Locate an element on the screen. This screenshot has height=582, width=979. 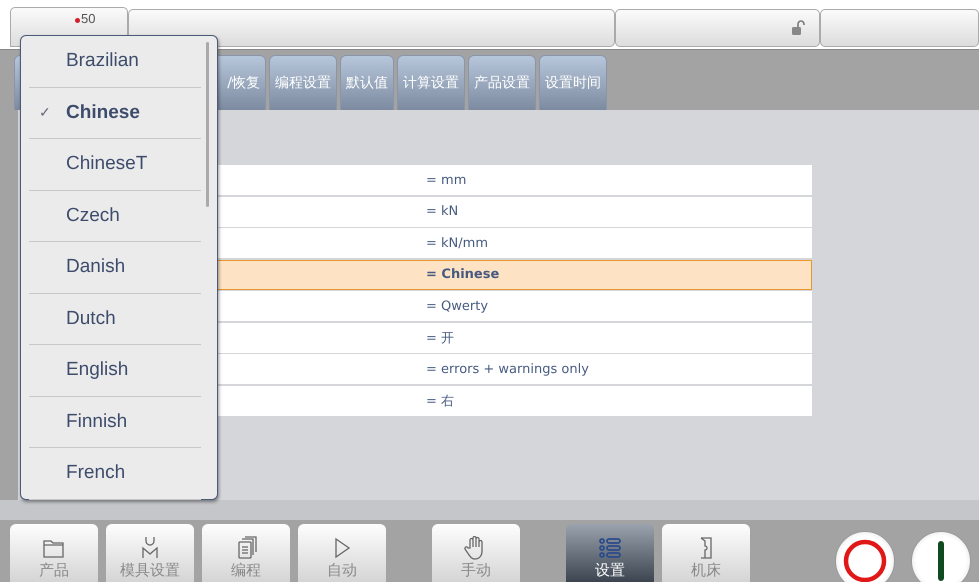
start-button is located at coordinates (941, 556).